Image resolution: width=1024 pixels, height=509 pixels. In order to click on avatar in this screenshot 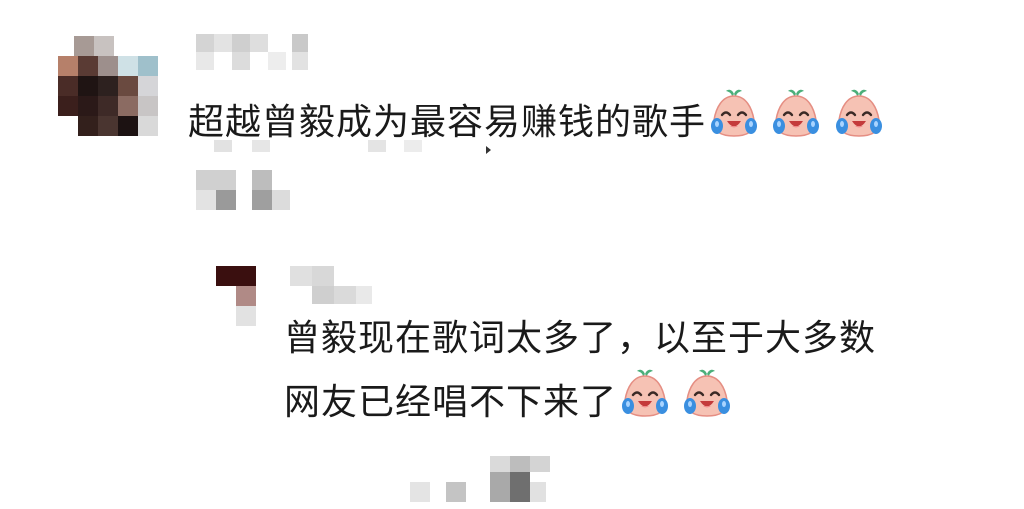, I will do `click(108, 86)`.